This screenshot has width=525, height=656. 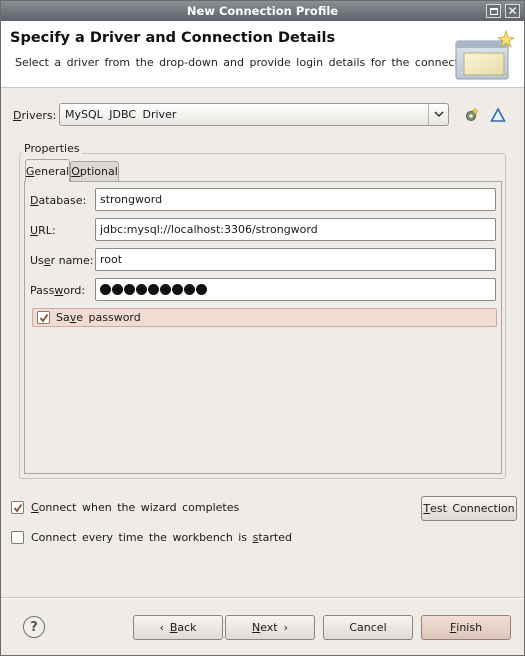 I want to click on edit-driver-button, so click(x=498, y=115).